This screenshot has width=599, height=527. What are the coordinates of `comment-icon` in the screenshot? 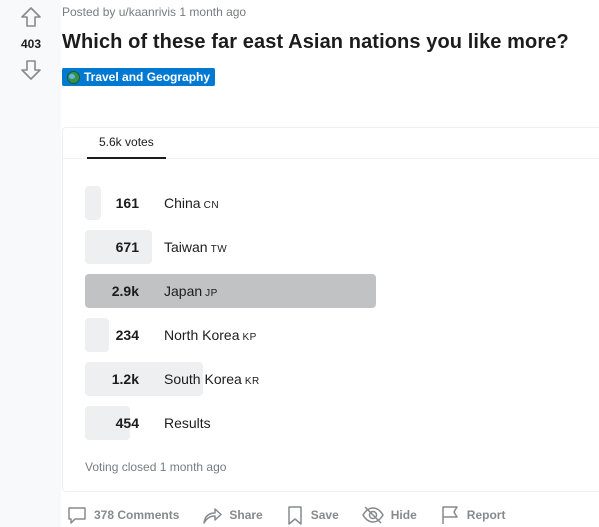 It's located at (77, 515).